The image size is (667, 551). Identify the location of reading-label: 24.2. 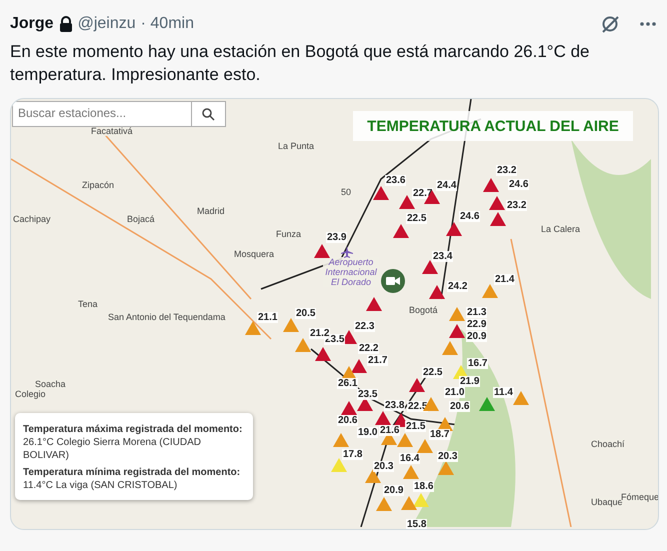
(457, 286).